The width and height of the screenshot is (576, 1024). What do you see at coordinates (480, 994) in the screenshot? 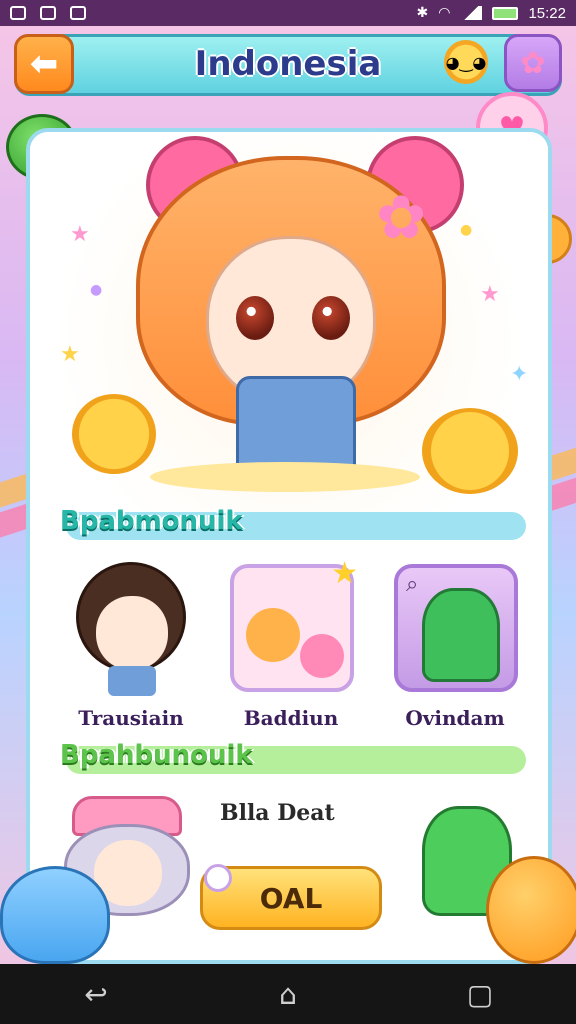
I see `recents-nav-icon: ▢` at bounding box center [480, 994].